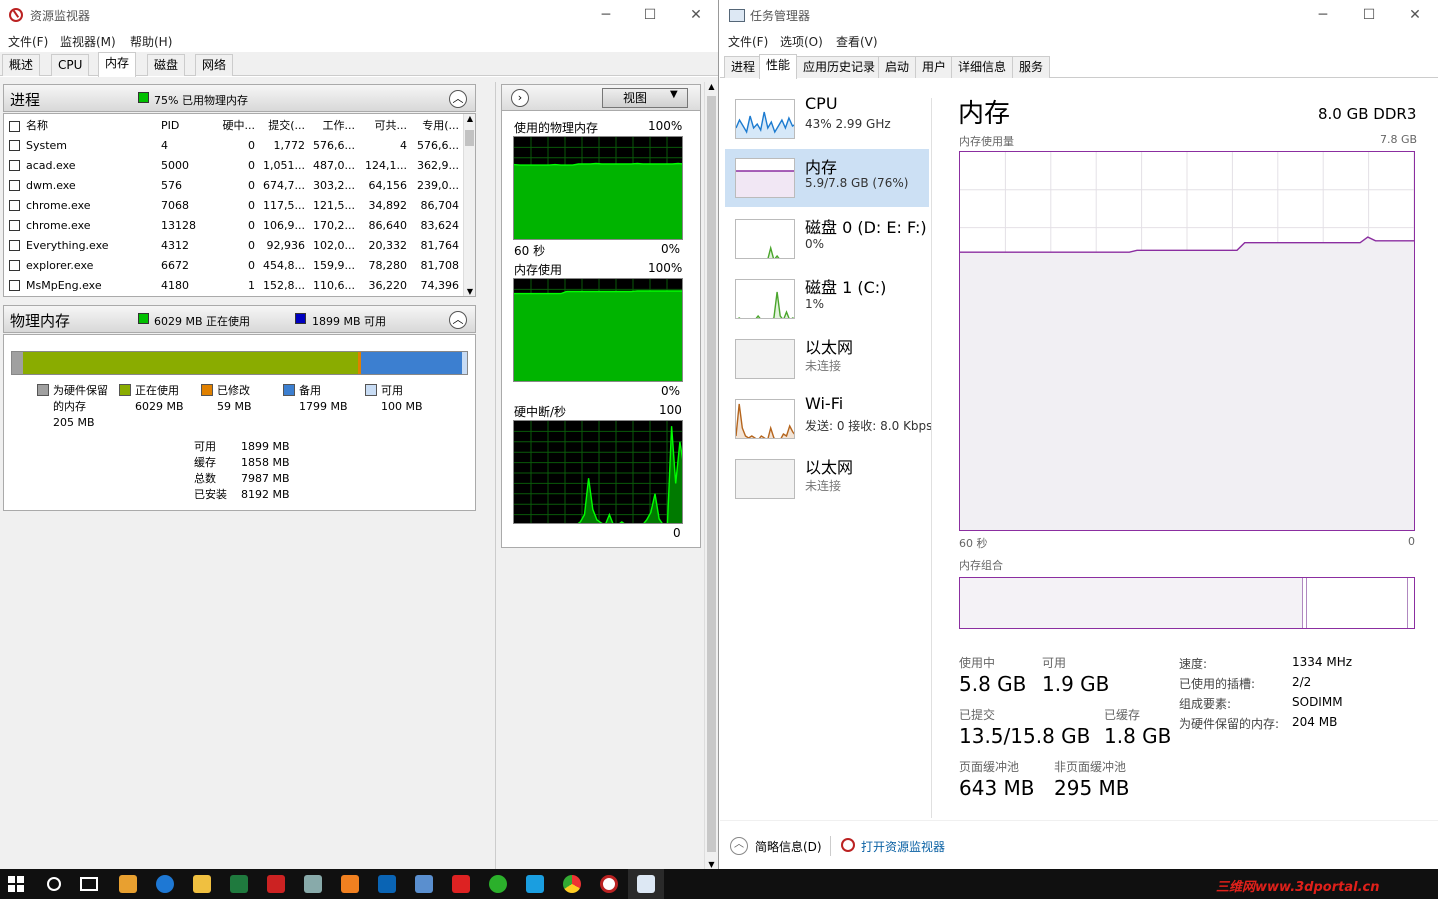  I want to click on expand-pane-icon: ›, so click(520, 98).